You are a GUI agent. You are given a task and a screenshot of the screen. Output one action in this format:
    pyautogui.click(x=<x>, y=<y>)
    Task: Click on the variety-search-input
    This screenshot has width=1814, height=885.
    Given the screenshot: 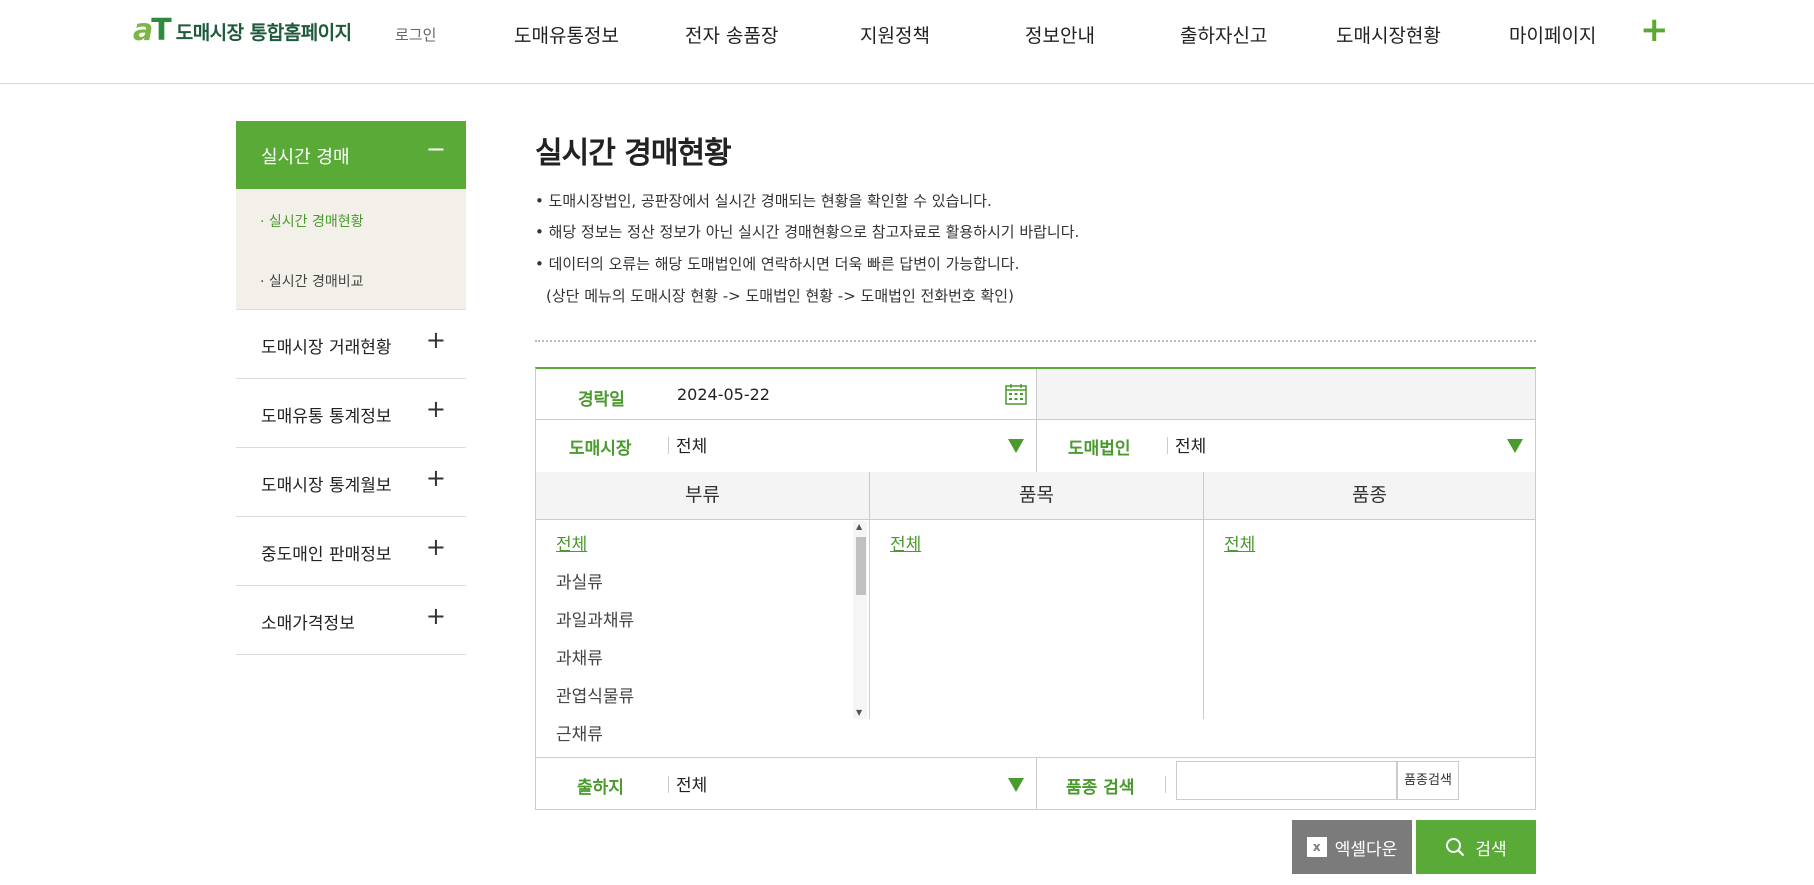 What is the action you would take?
    pyautogui.click(x=1286, y=780)
    